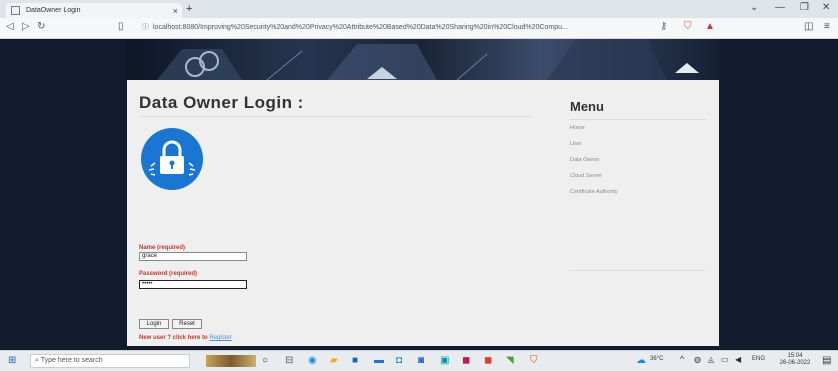 This screenshot has height=371, width=838. I want to click on forward-icon: ▷, so click(26, 26).